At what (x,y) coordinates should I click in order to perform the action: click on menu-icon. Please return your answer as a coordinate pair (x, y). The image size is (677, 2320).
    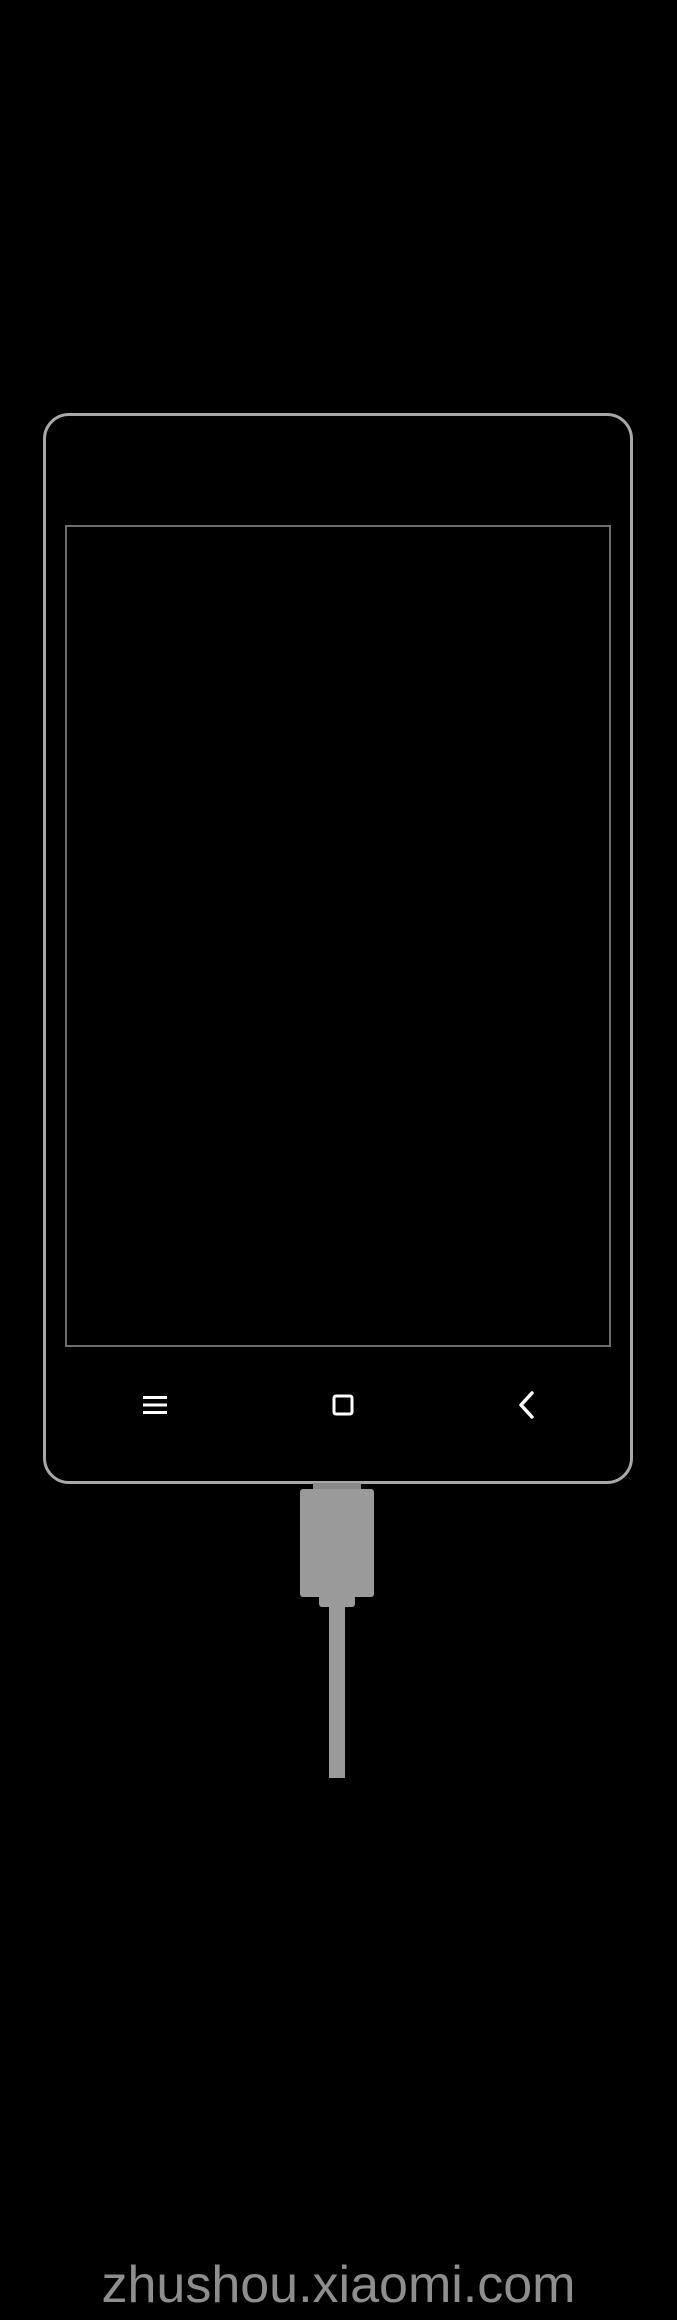
    Looking at the image, I should click on (155, 1405).